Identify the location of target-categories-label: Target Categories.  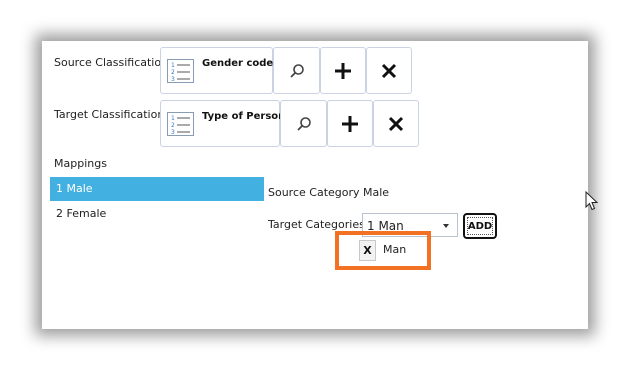
(316, 224).